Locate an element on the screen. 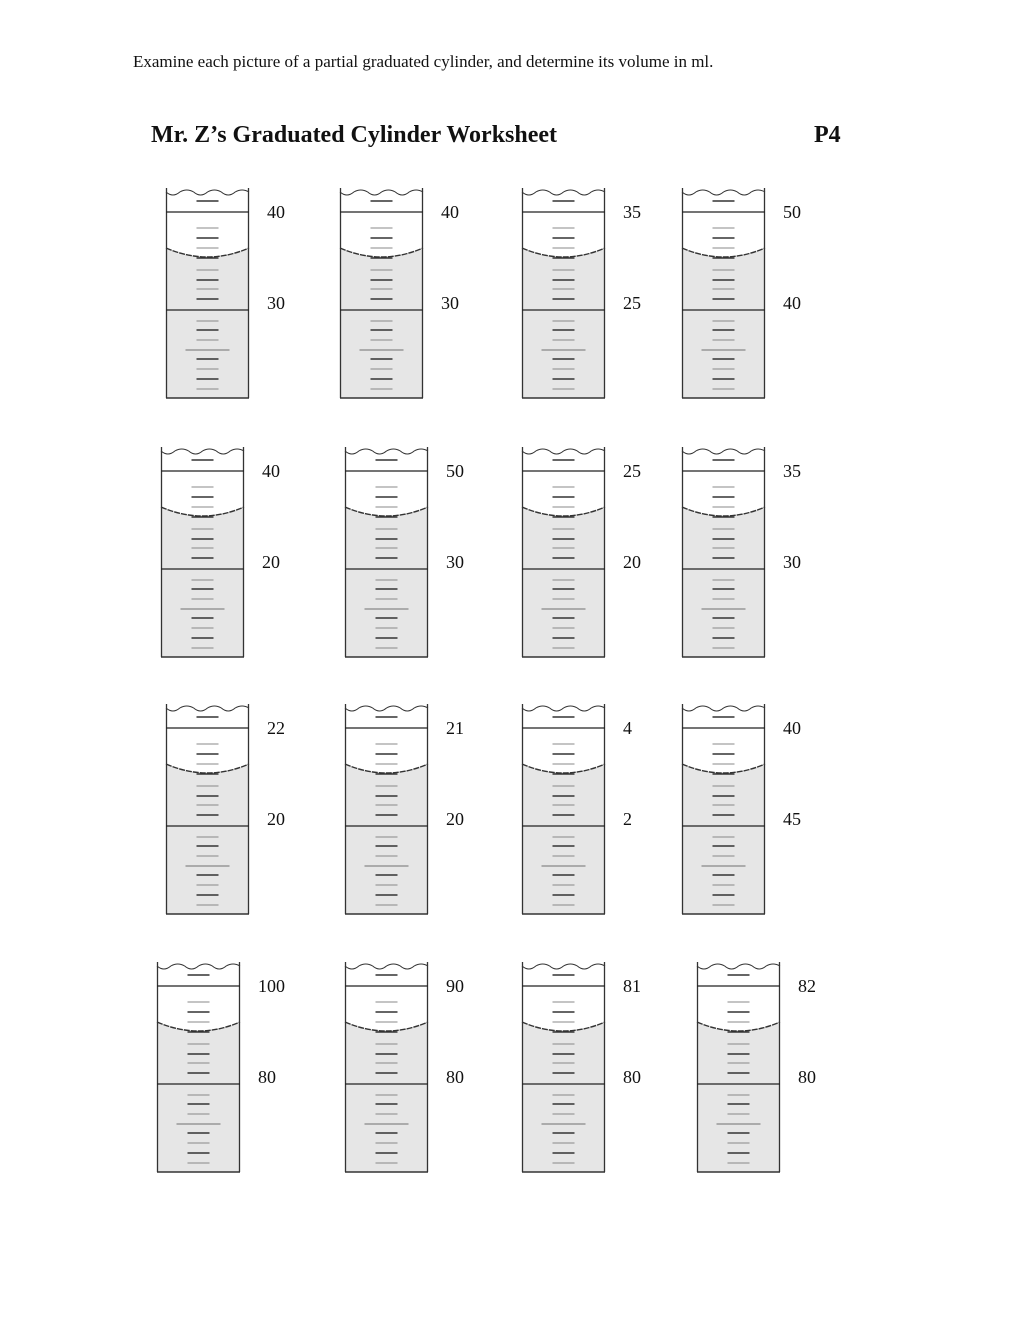  page-id: P4 is located at coordinates (827, 135).